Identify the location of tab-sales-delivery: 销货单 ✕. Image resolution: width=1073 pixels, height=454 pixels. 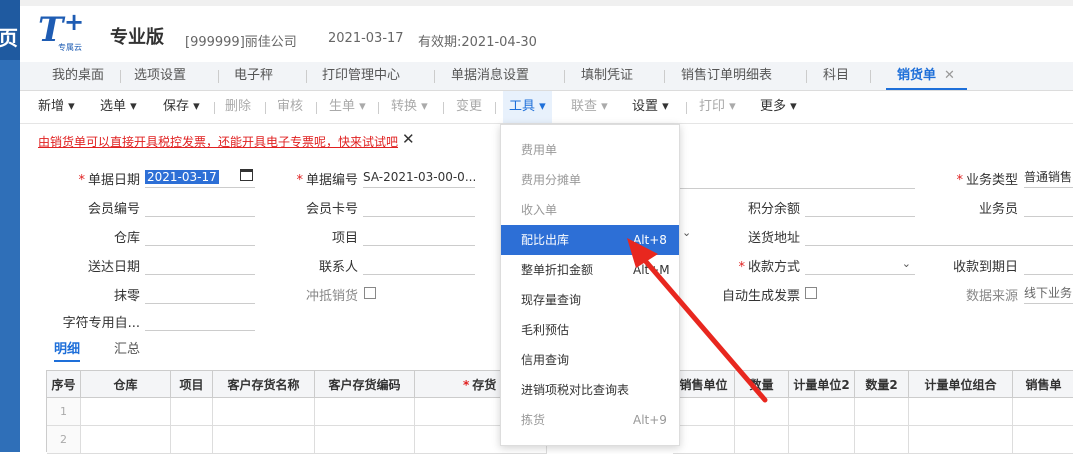
(926, 76).